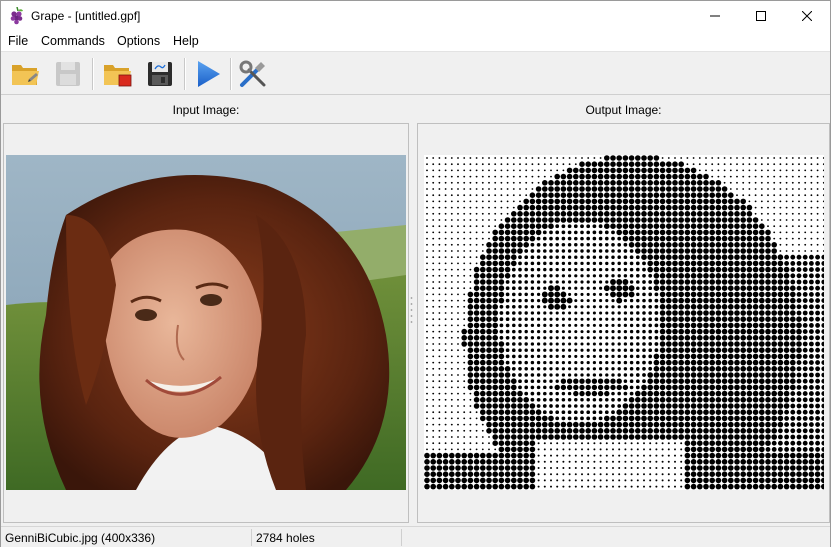  What do you see at coordinates (18, 41) in the screenshot?
I see `menu-file: File` at bounding box center [18, 41].